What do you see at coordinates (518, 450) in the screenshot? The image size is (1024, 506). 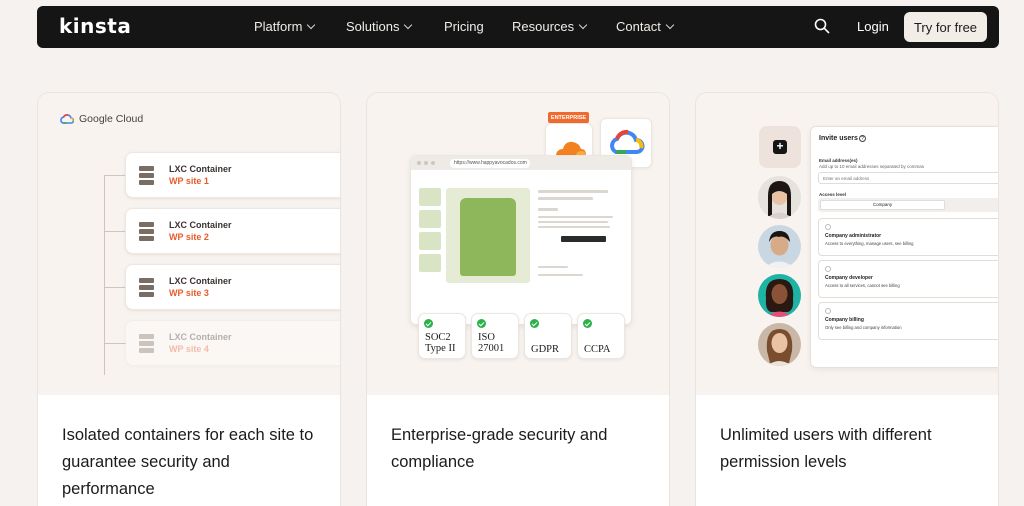 I see `card-description: Enterprise-grade security and compliance` at bounding box center [518, 450].